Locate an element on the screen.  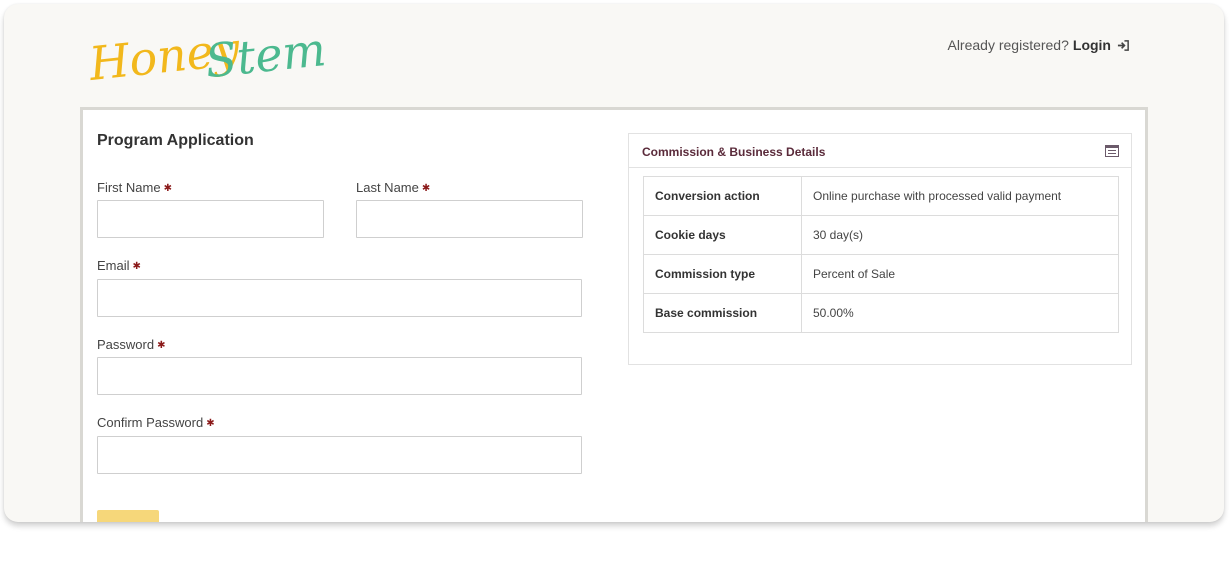
honeystem-logo: Honey Stem is located at coordinates (208, 57).